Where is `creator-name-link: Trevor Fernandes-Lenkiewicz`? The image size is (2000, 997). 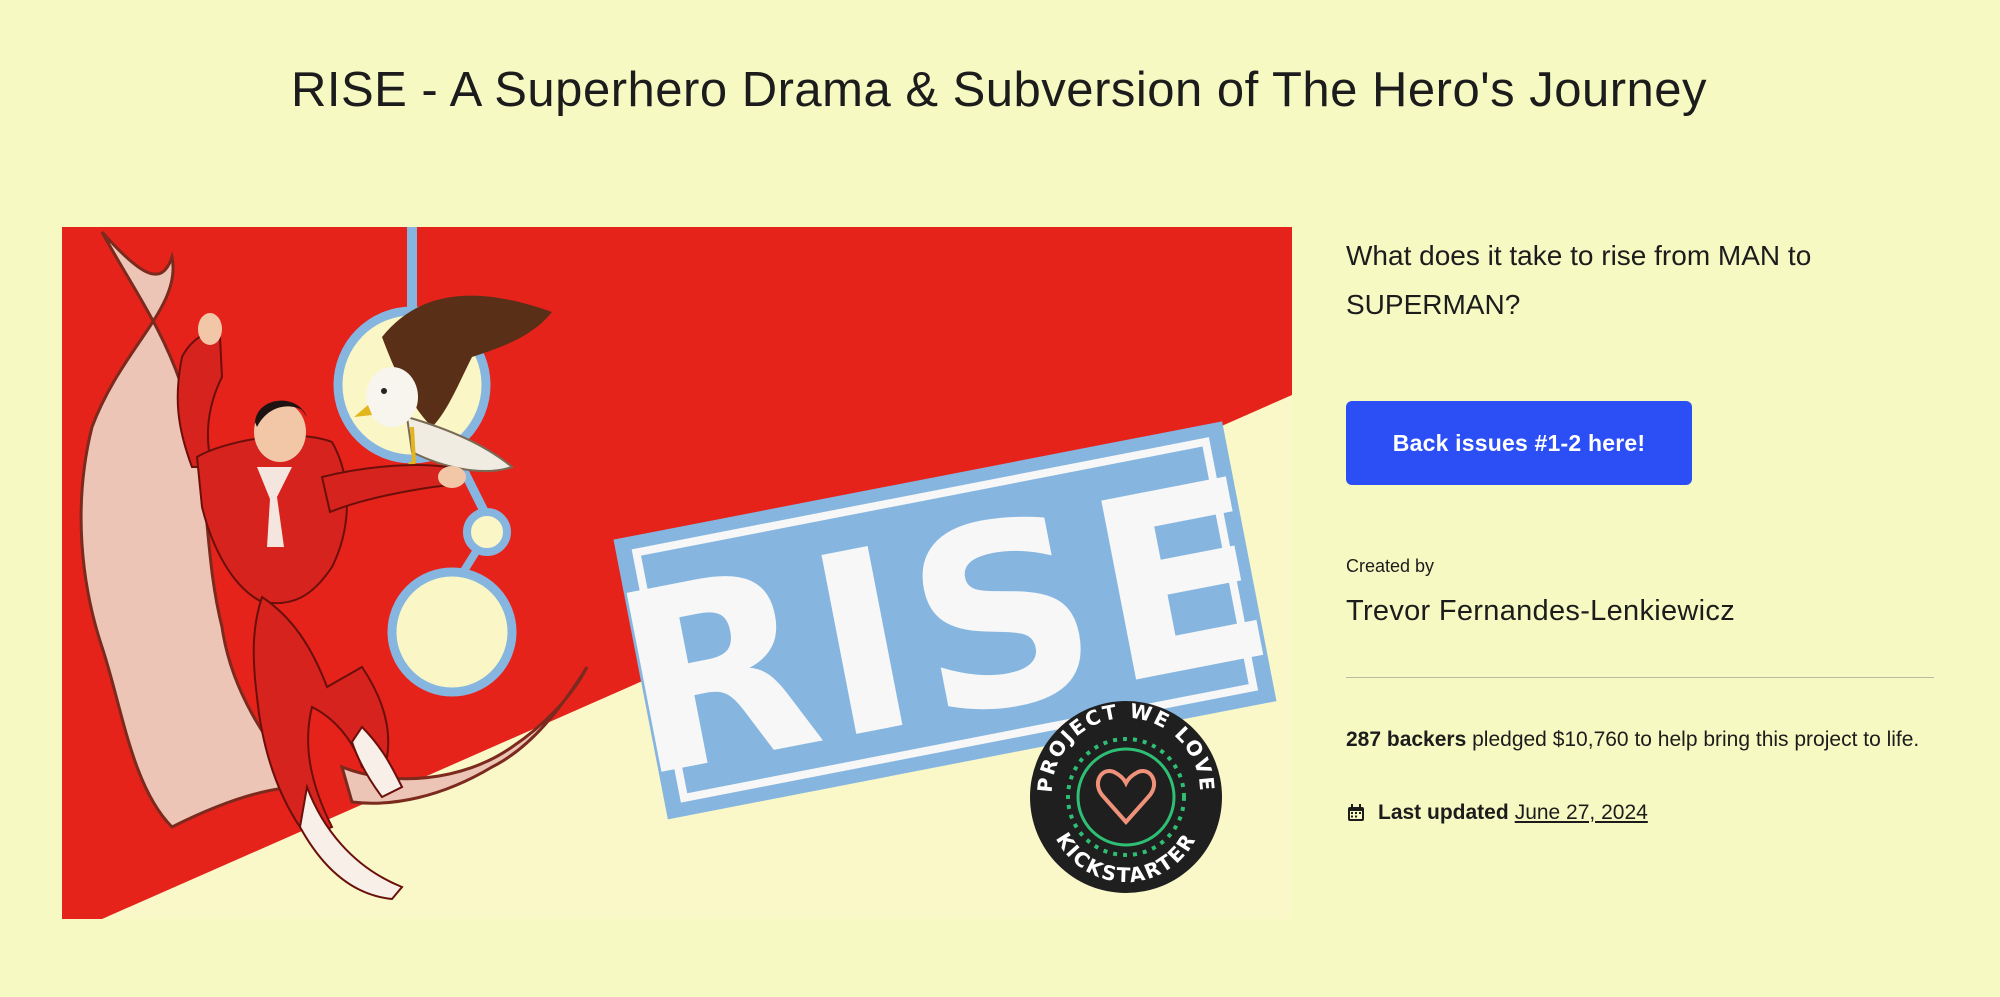 creator-name-link: Trevor Fernandes-Lenkiewicz is located at coordinates (1540, 611).